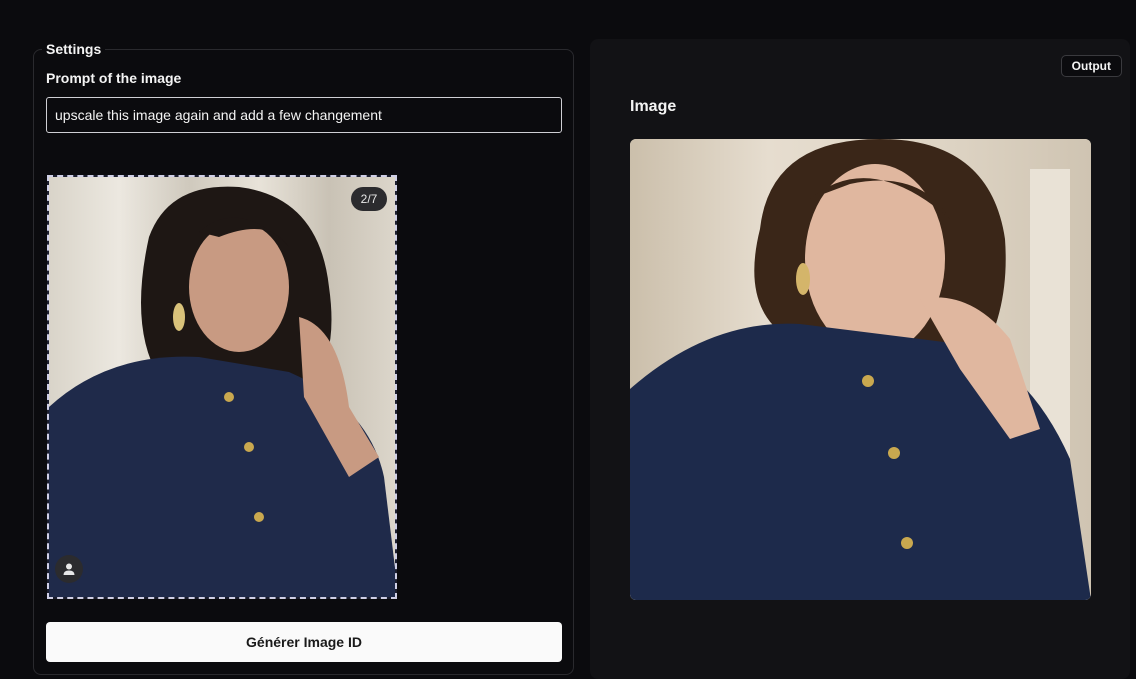  Describe the element at coordinates (1091, 66) in the screenshot. I see `output-badge: Output` at that location.